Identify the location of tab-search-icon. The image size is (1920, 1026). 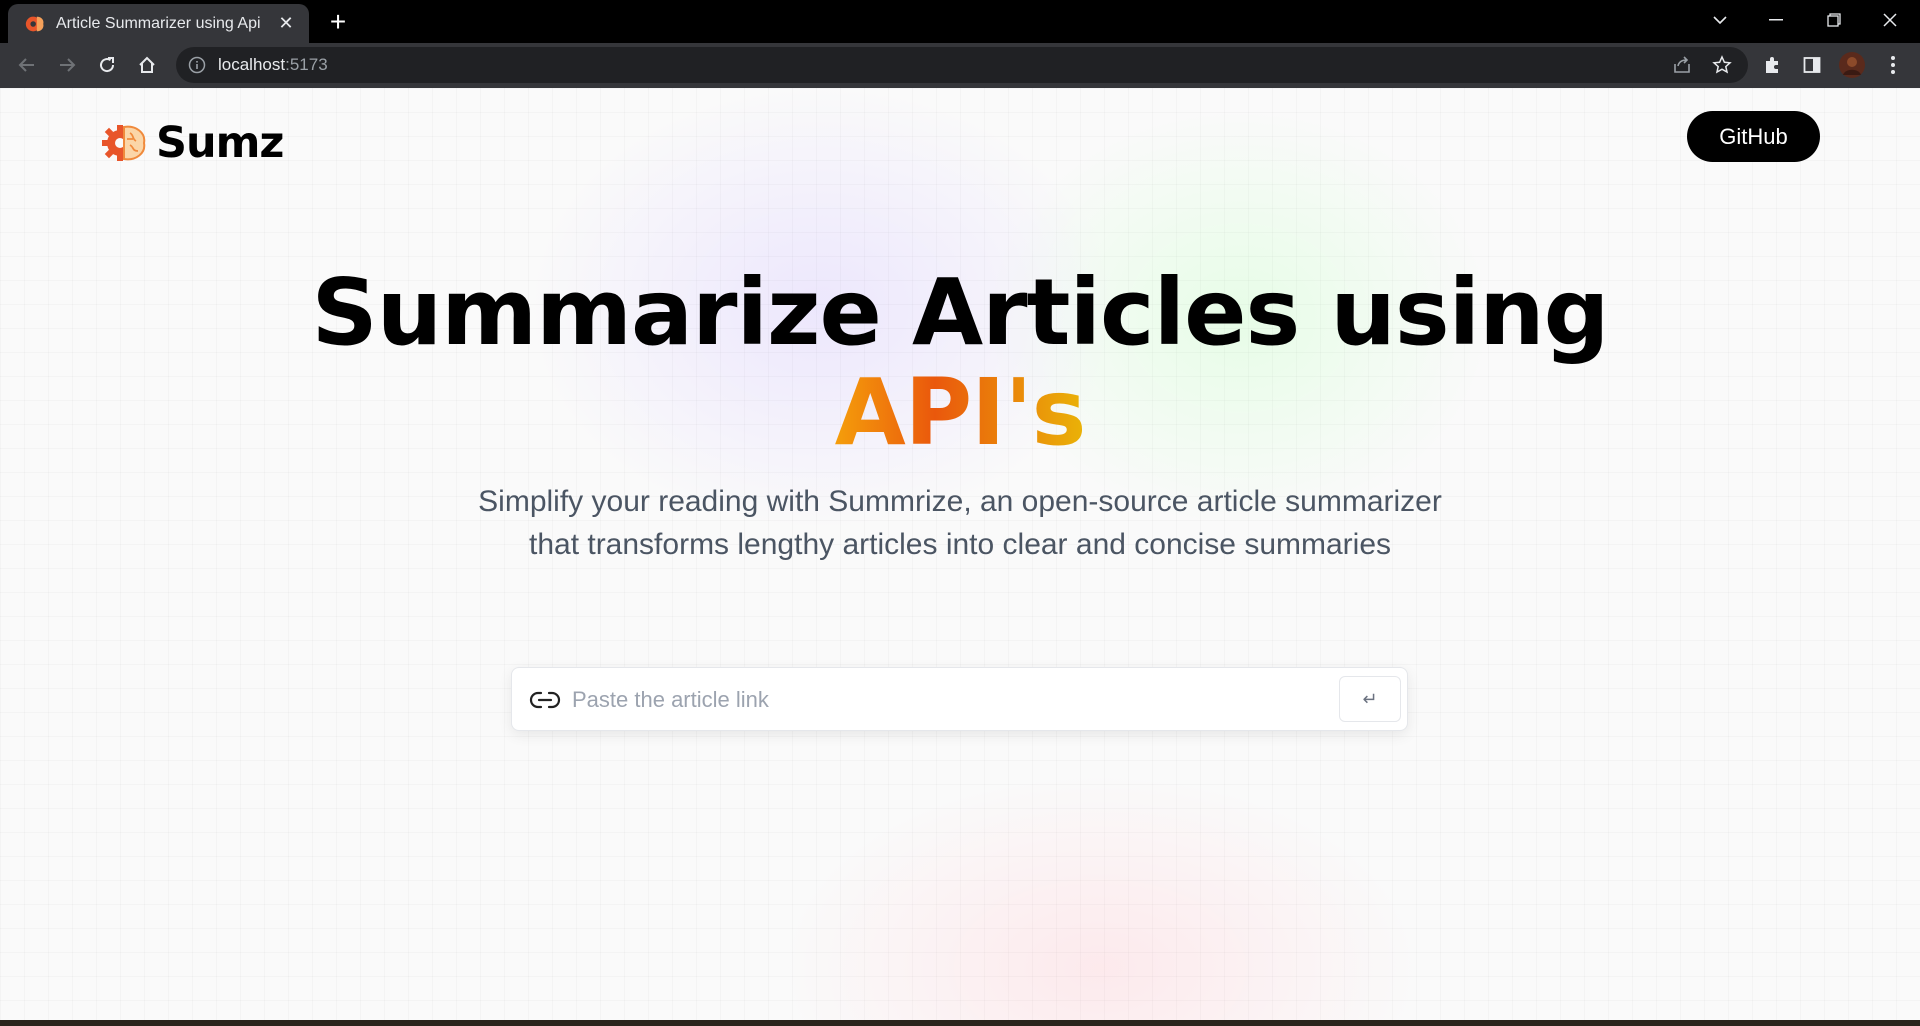
(1720, 20).